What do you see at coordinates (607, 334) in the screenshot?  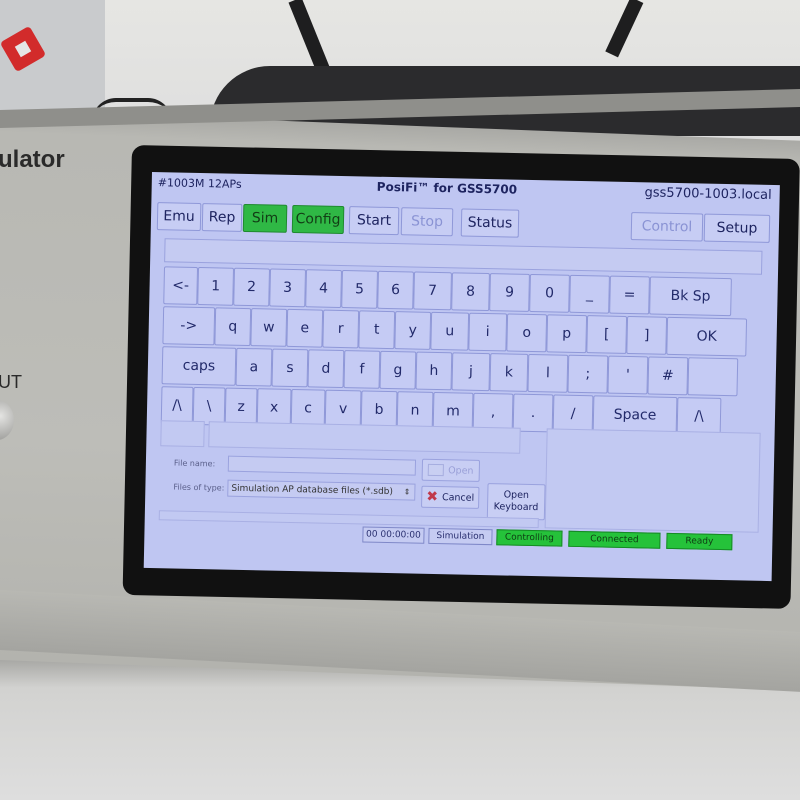 I see `key-u91: [` at bounding box center [607, 334].